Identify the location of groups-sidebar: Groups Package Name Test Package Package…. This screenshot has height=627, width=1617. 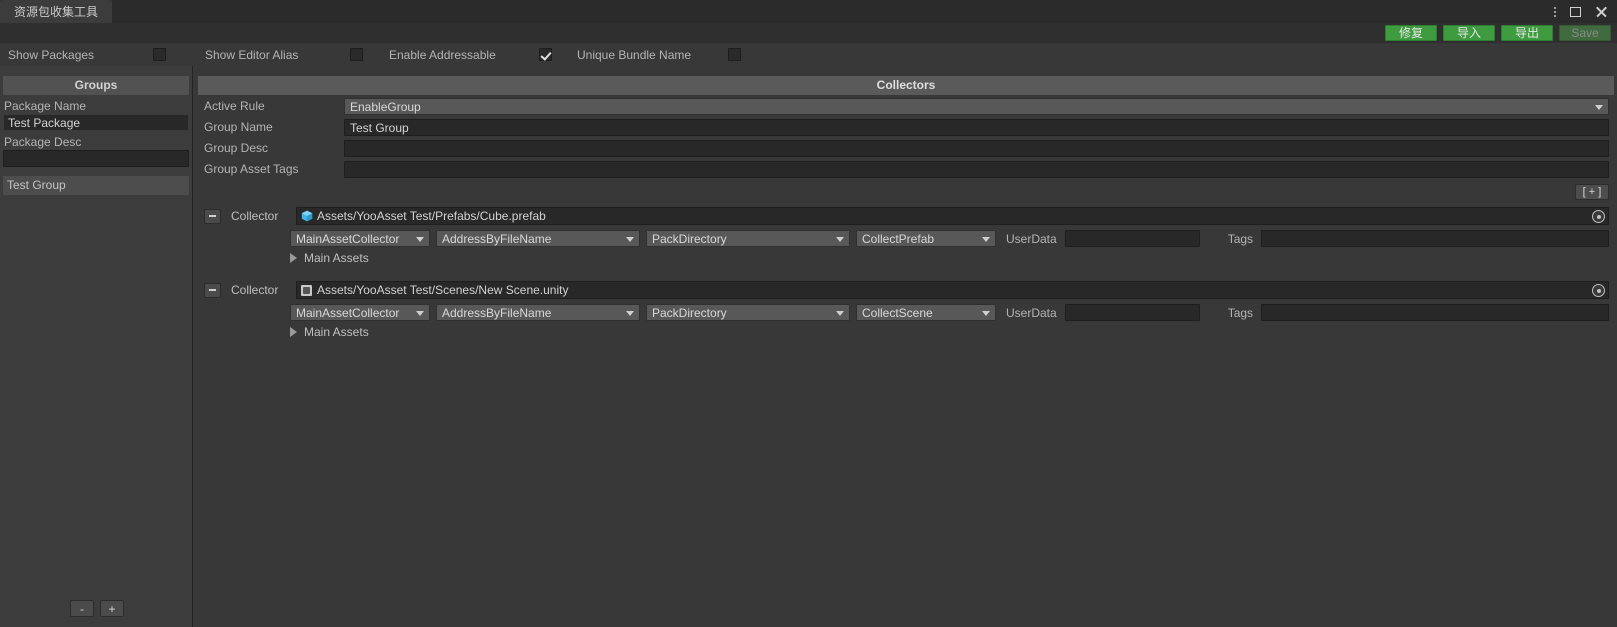
(96, 346).